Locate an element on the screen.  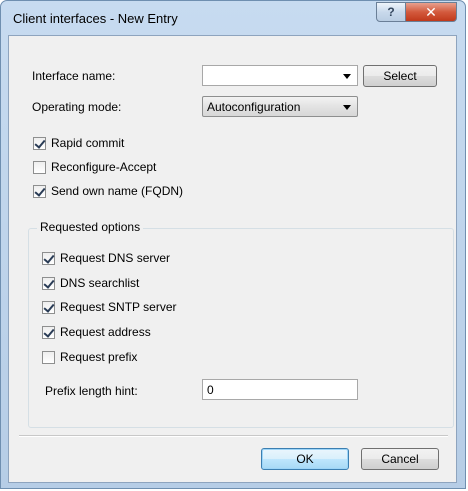
help-icon: ? is located at coordinates (391, 12).